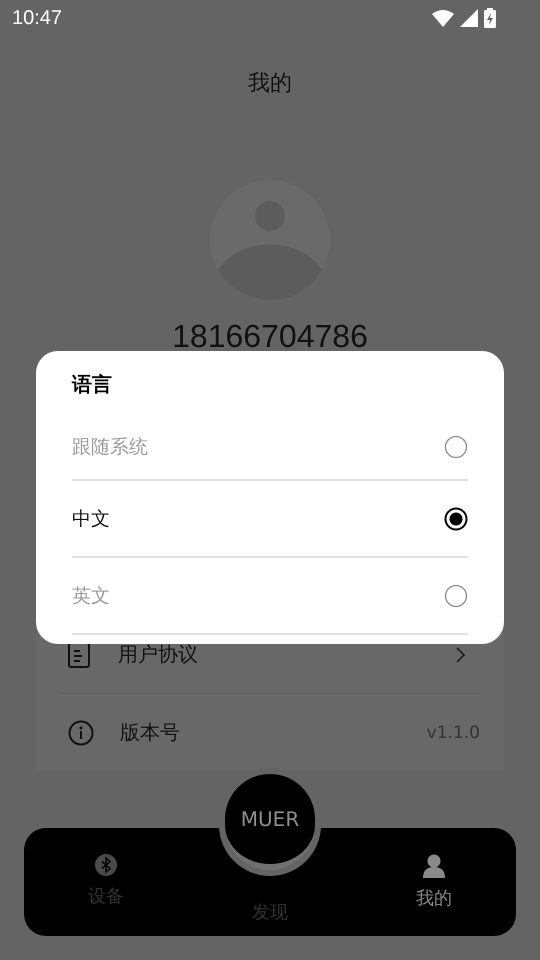 This screenshot has height=960, width=540. Describe the element at coordinates (469, 18) in the screenshot. I see `signal-icon` at that location.